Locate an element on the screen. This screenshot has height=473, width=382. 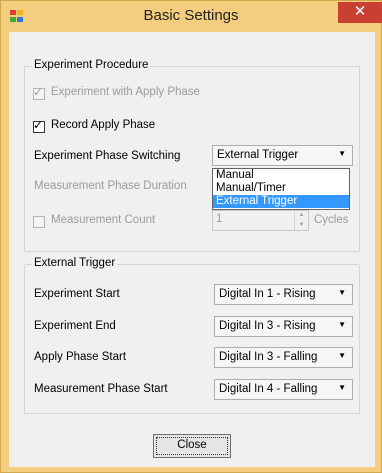
experiment-start-select: Digital In 1 - Rising ▼ is located at coordinates (283, 294).